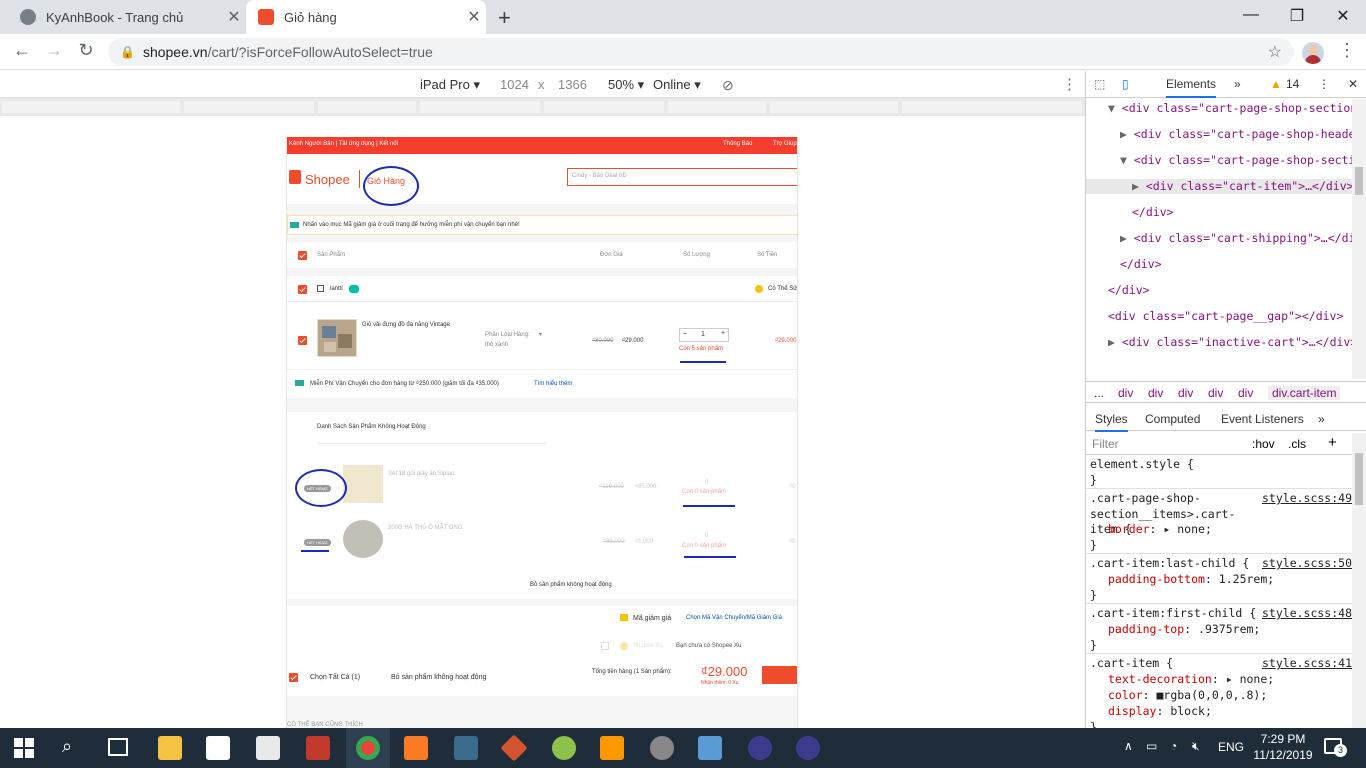 The width and height of the screenshot is (1366, 768). I want to click on css-property: color, so click(1125, 695).